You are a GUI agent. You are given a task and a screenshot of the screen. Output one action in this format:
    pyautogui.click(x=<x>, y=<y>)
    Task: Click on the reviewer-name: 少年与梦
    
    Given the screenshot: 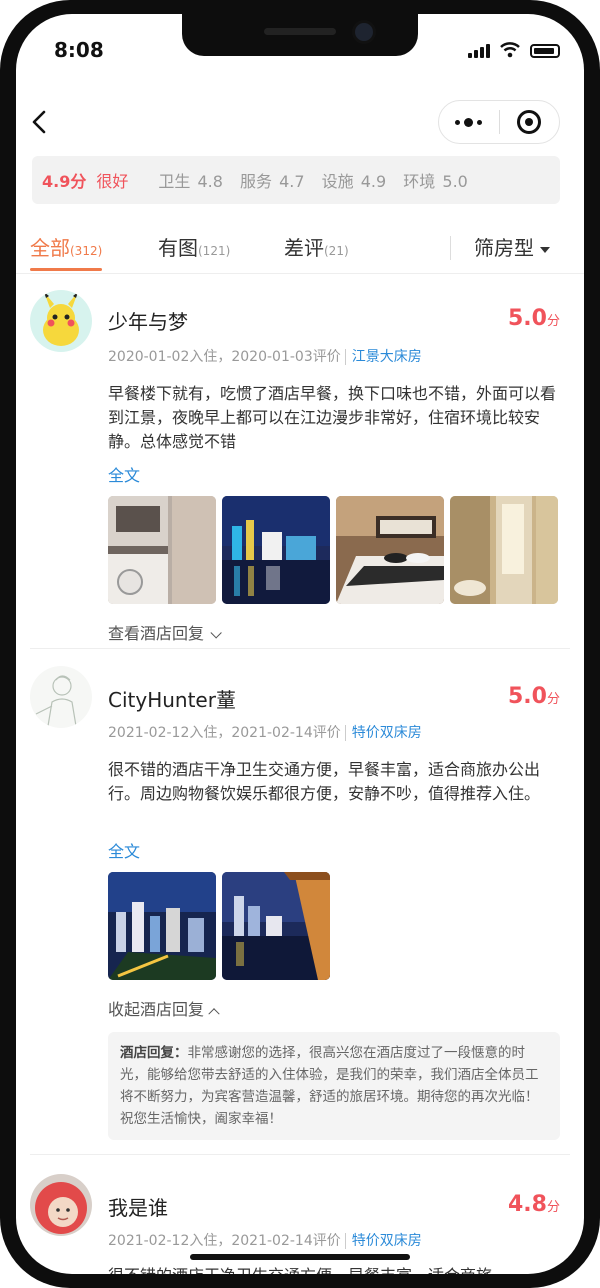 What is the action you would take?
    pyautogui.click(x=148, y=322)
    